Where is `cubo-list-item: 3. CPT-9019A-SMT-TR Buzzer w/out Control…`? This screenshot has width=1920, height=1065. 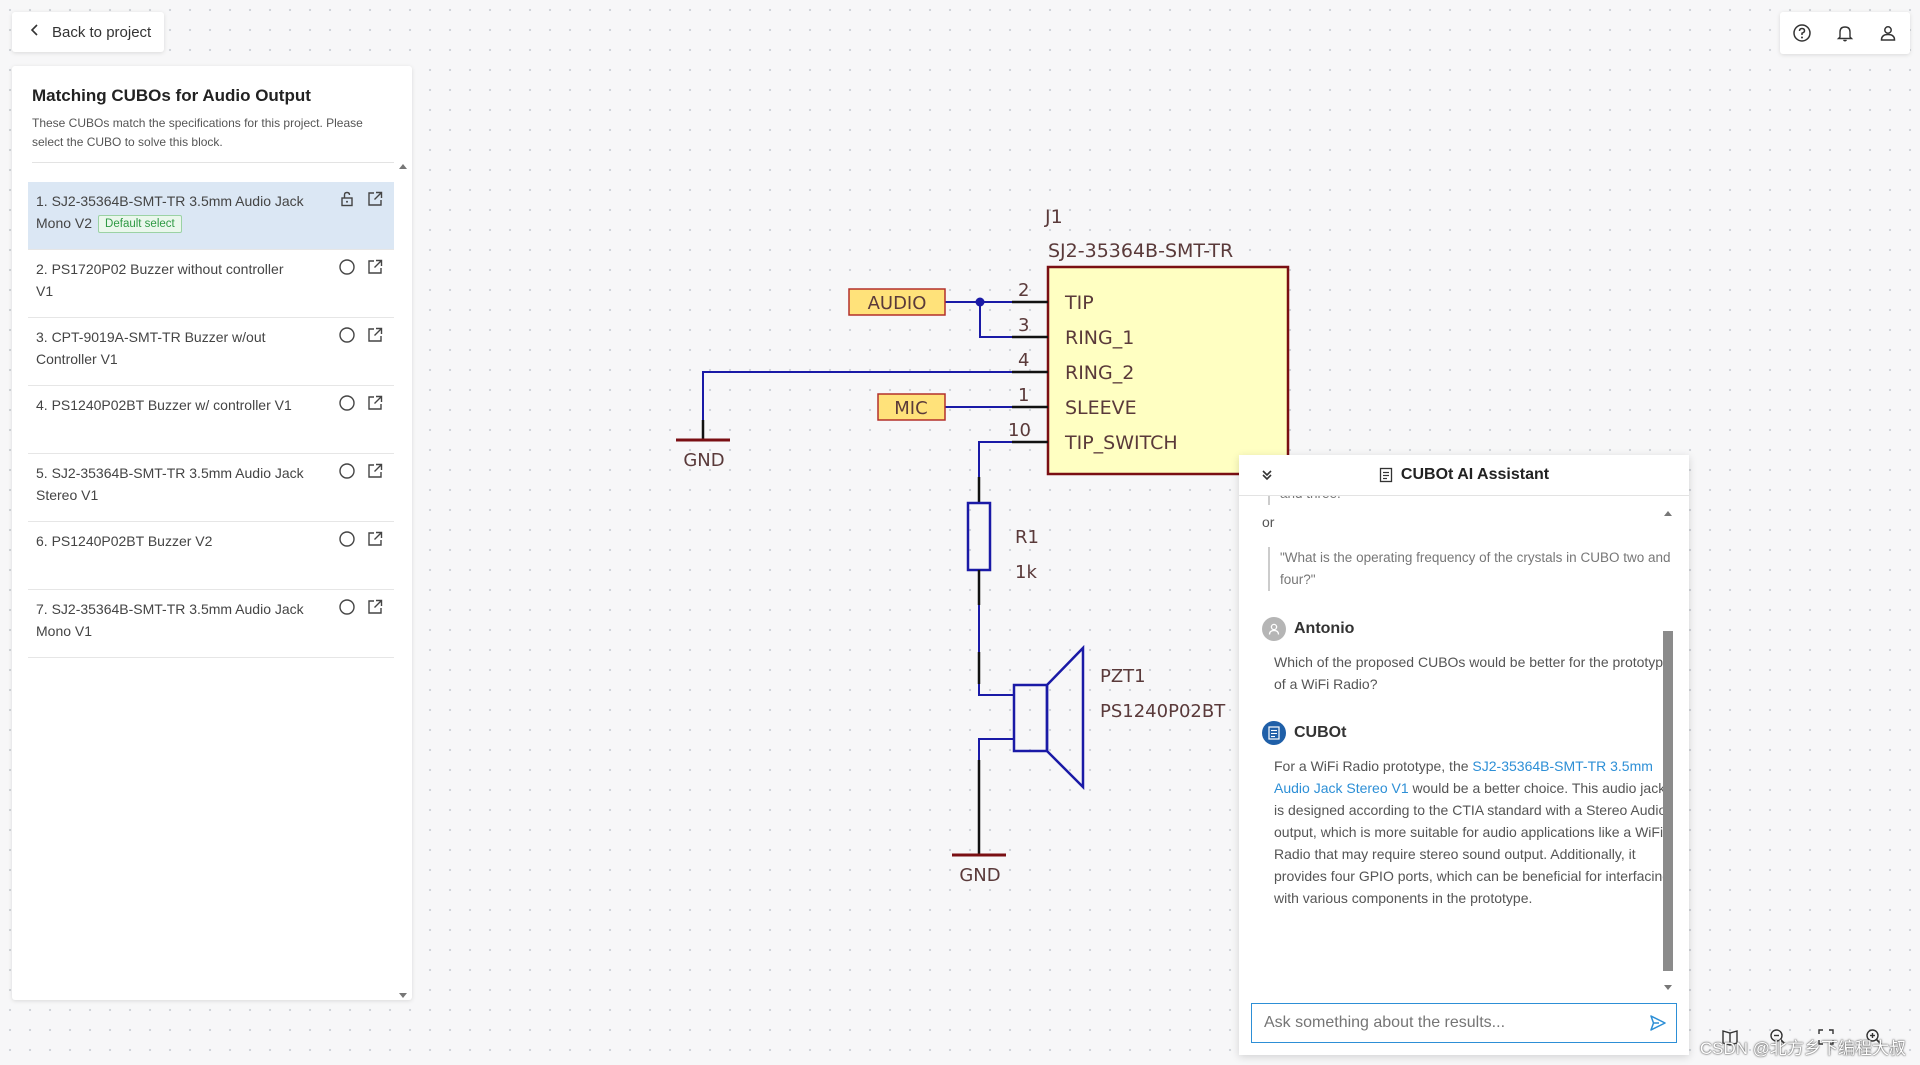 cubo-list-item: 3. CPT-9019A-SMT-TR Buzzer w/out Control… is located at coordinates (211, 352).